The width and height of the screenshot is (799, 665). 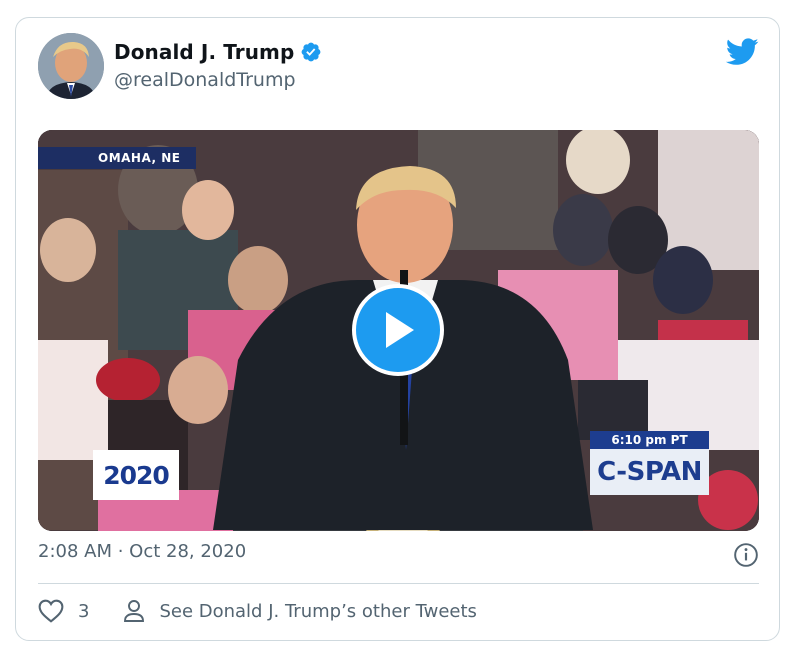 I want to click on election-2020-logo-text: 2020, so click(x=136, y=475).